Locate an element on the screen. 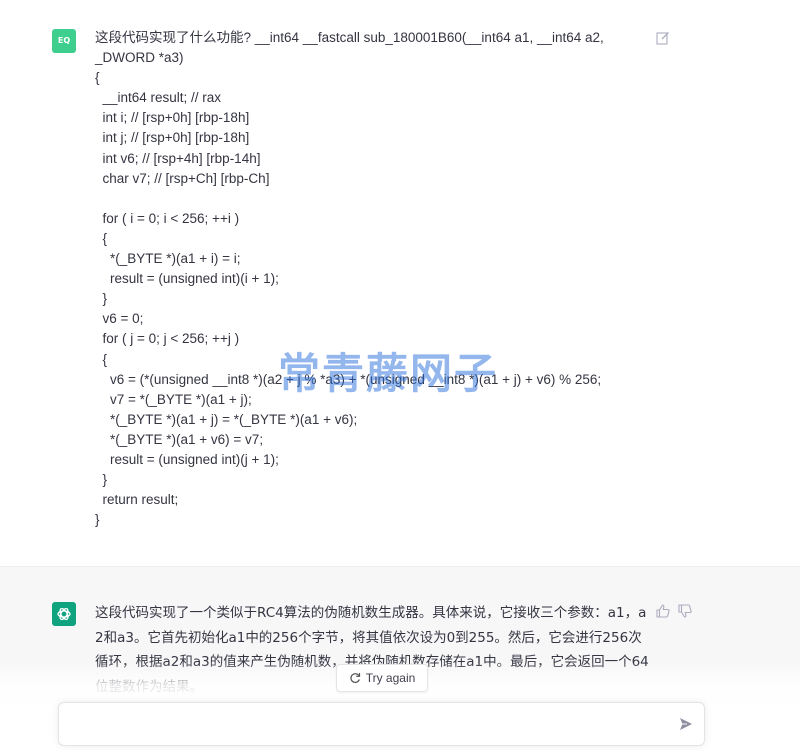 This screenshot has width=800, height=753. assistant-avatar is located at coordinates (64, 614).